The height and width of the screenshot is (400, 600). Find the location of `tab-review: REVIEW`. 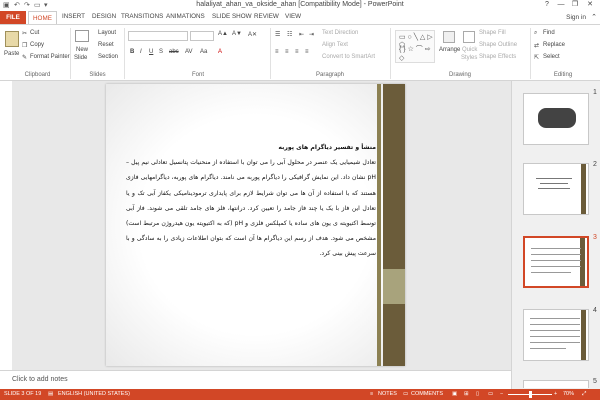

tab-review: REVIEW is located at coordinates (266, 16).